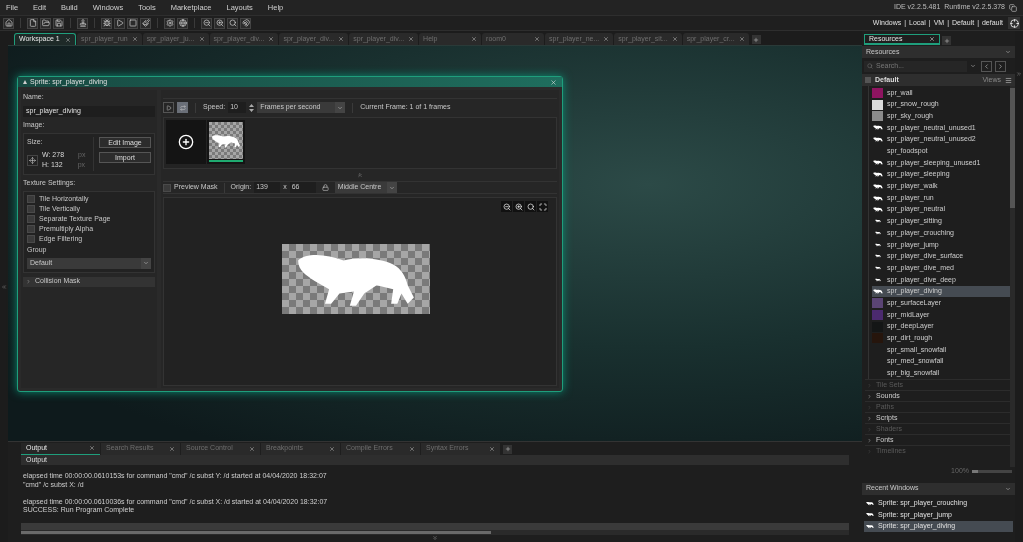 Image resolution: width=1023 pixels, height=542 pixels. I want to click on new-file-icon, so click(32, 23).